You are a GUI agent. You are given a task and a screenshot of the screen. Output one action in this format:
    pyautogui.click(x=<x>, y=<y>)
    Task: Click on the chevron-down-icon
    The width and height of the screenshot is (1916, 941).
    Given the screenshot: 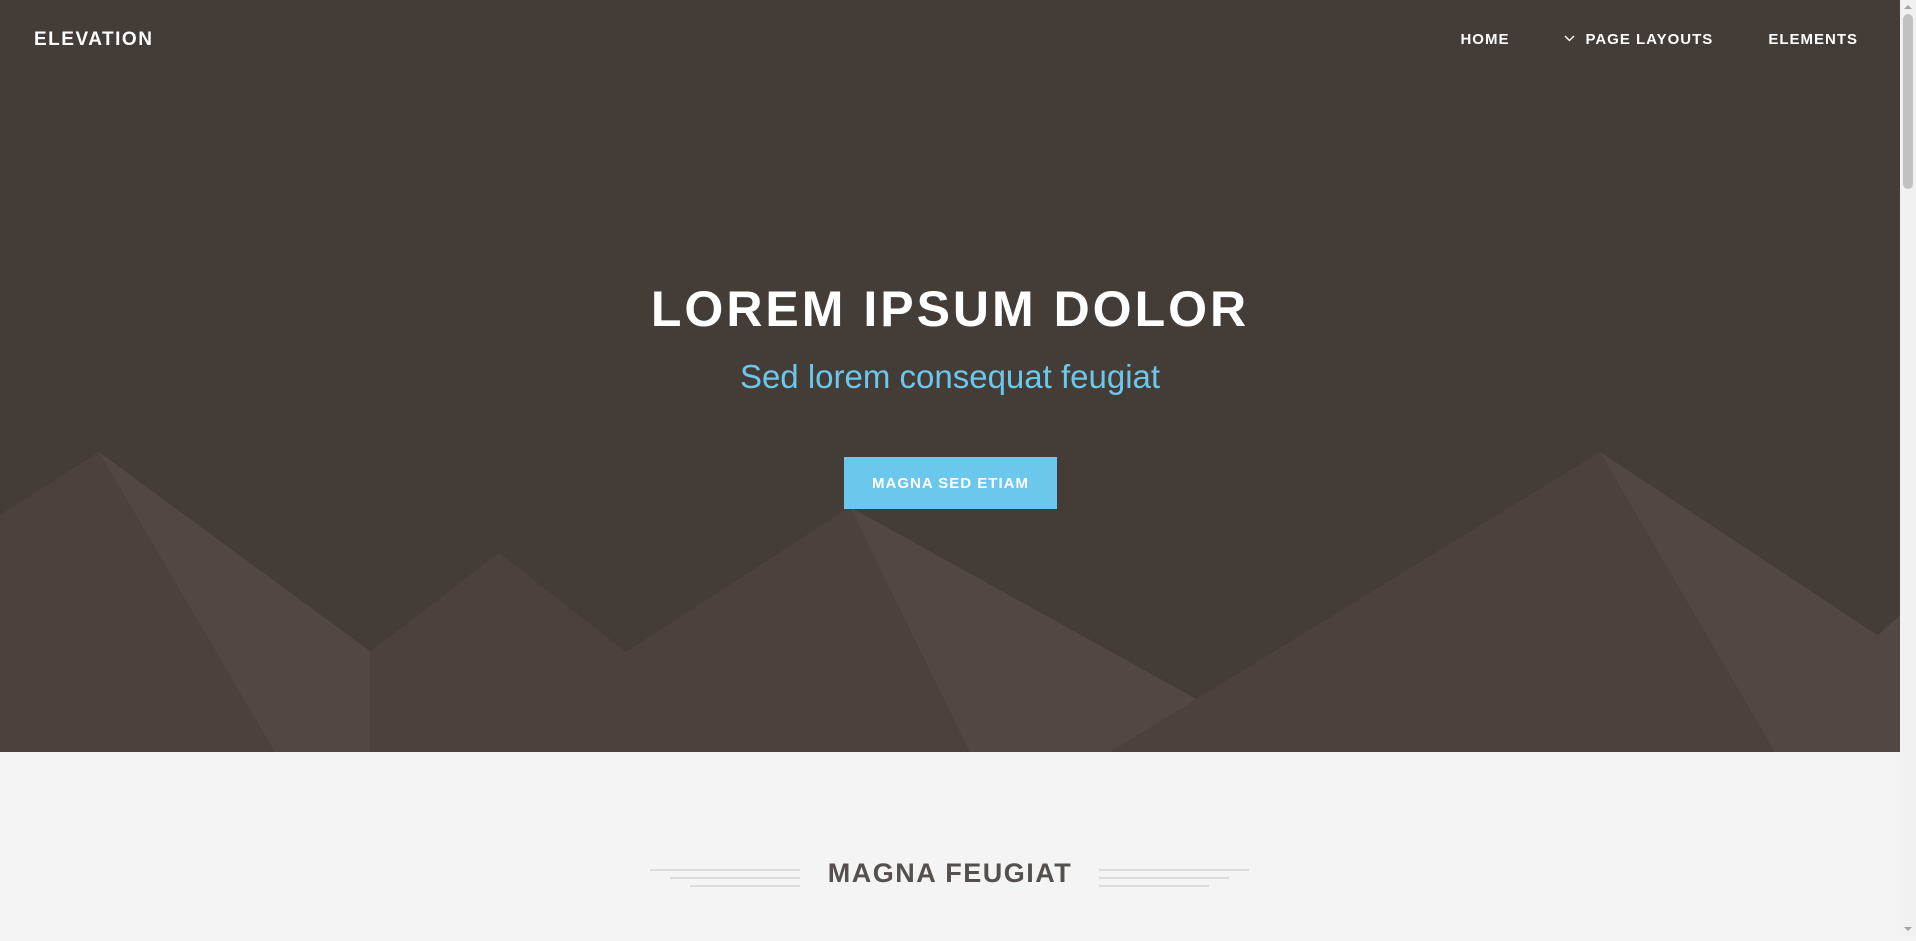 What is the action you would take?
    pyautogui.click(x=1569, y=37)
    